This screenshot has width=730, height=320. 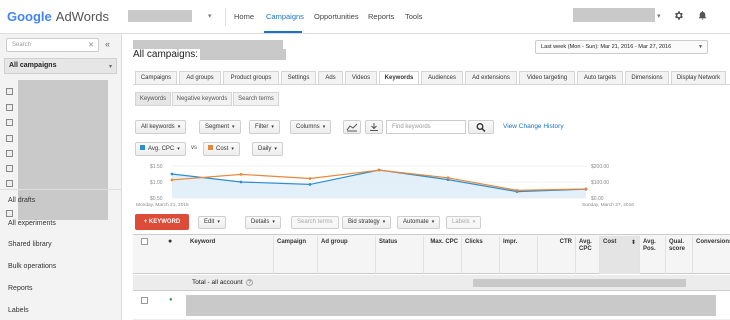 I want to click on total-values-redacted, so click(x=579, y=283).